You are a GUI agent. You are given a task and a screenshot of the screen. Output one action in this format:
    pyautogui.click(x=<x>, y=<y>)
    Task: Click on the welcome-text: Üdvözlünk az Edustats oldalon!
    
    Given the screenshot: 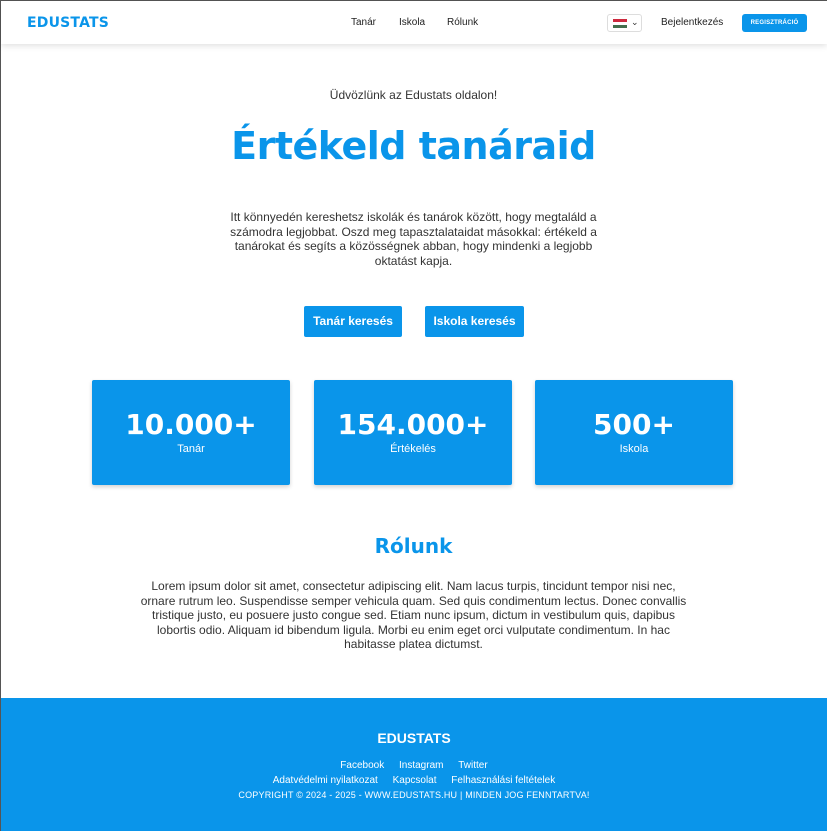 What is the action you would take?
    pyautogui.click(x=413, y=95)
    